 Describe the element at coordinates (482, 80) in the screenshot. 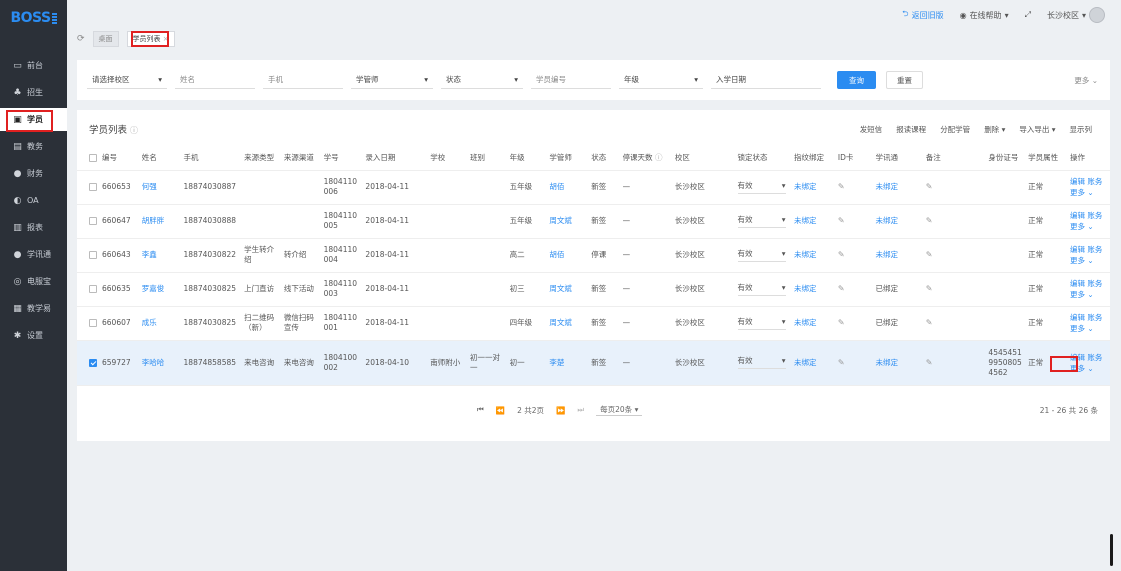

I see `status-select: 状态 ▾` at that location.